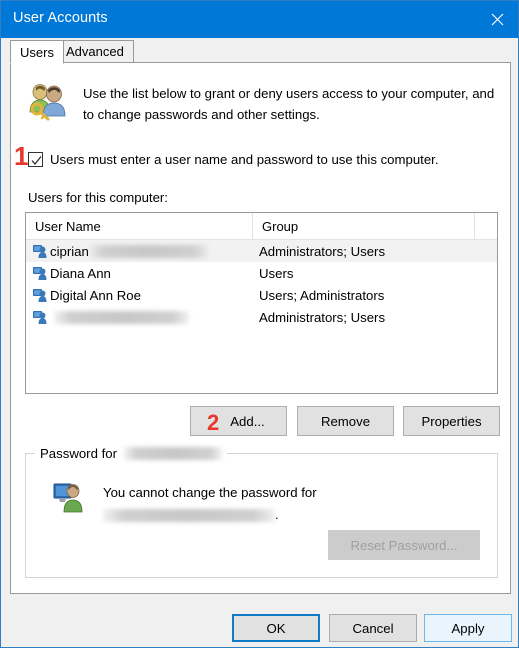  I want to click on table-row: Administrators; Users, so click(261, 317).